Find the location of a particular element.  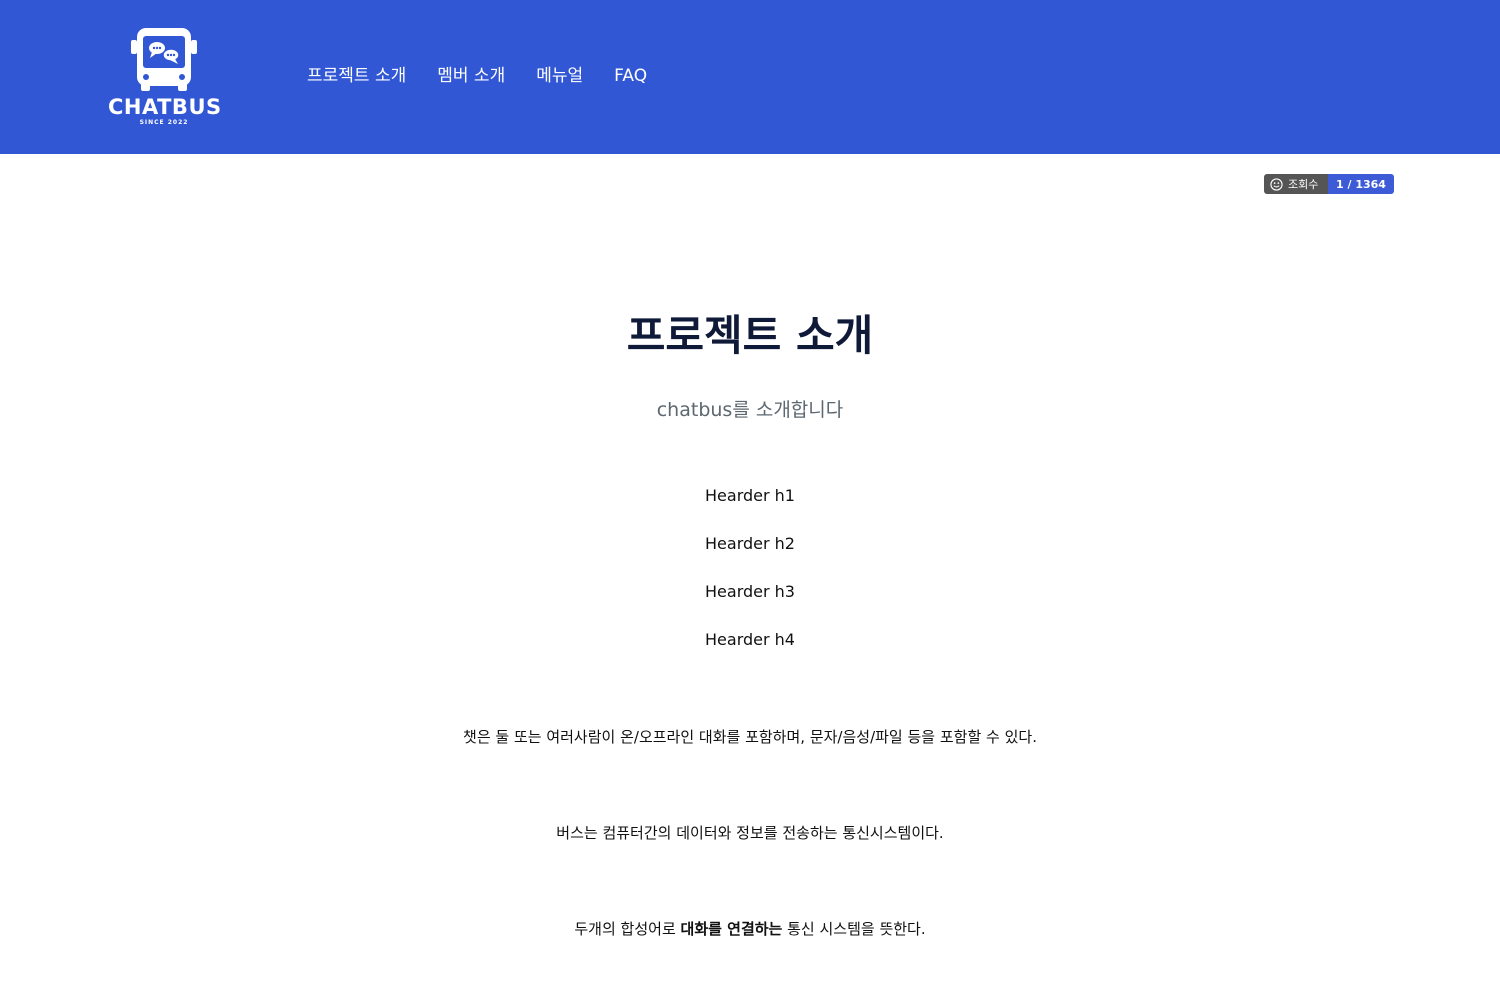

page-subtitle: chatbus를 소개합니다 is located at coordinates (750, 410).